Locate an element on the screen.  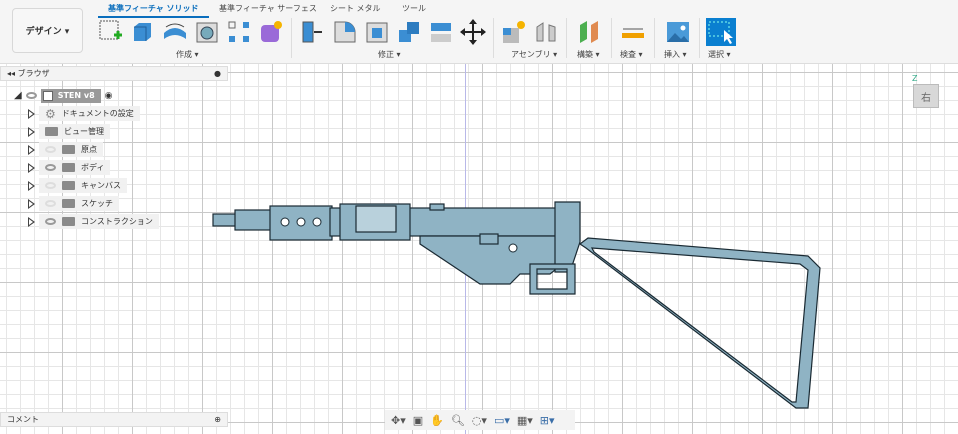
component-icon is located at coordinates (47, 95).